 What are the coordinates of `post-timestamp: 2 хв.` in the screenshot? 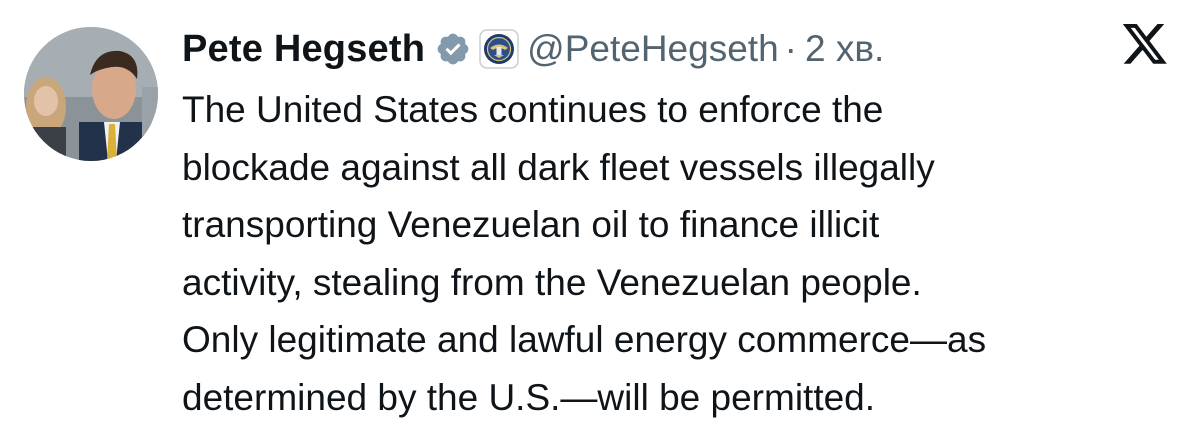 It's located at (844, 49).